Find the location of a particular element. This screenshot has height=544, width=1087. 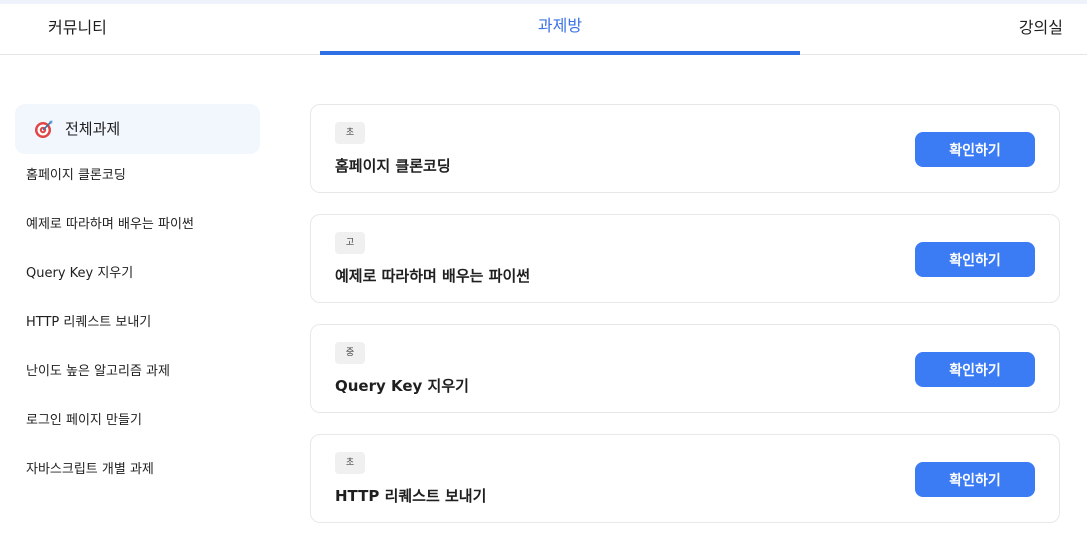

nav-tab-assignments-label: 과제방 is located at coordinates (560, 25).